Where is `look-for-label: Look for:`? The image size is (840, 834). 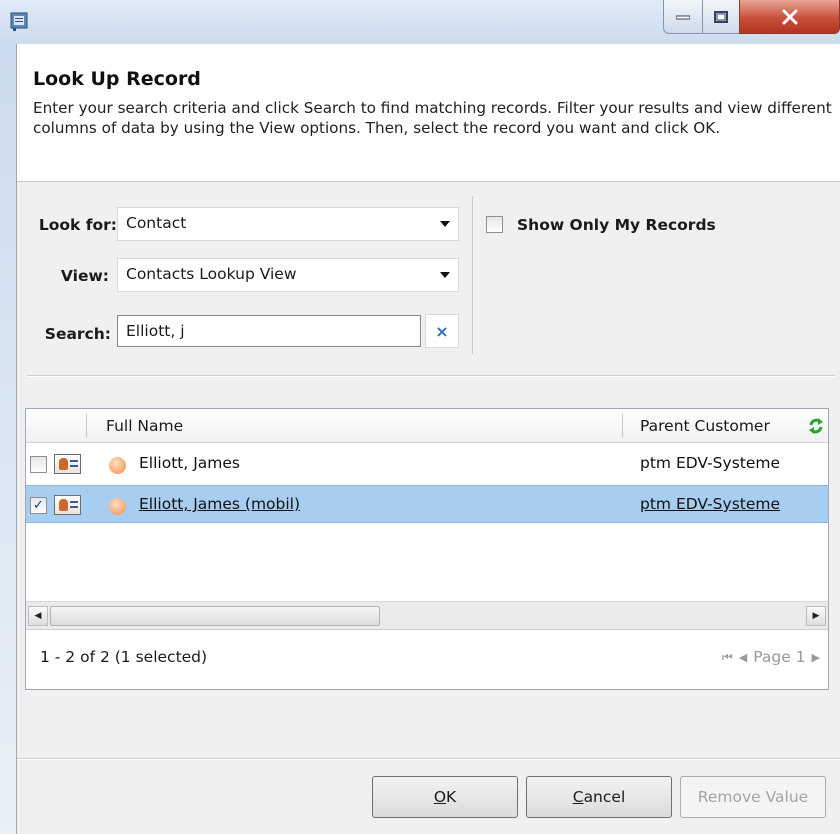 look-for-label: Look for: is located at coordinates (77, 225).